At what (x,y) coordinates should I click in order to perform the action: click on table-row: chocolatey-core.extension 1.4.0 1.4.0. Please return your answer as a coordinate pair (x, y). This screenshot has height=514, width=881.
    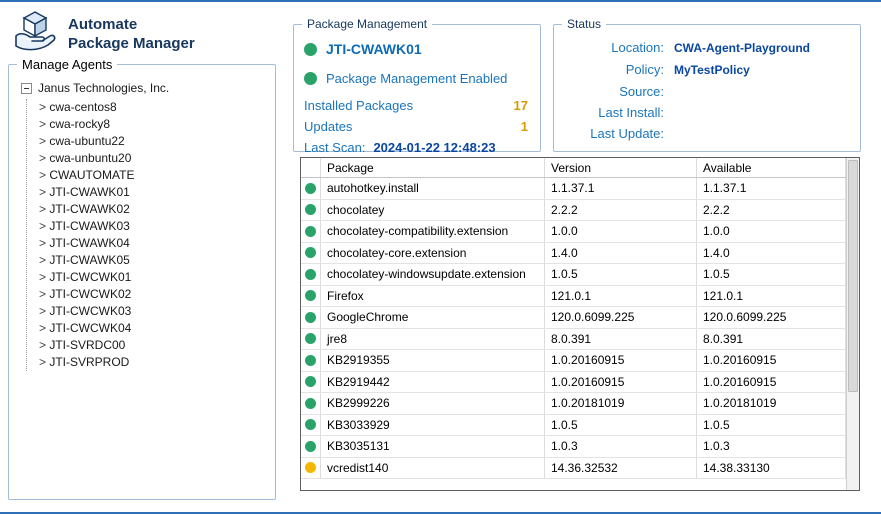
    Looking at the image, I should click on (573, 253).